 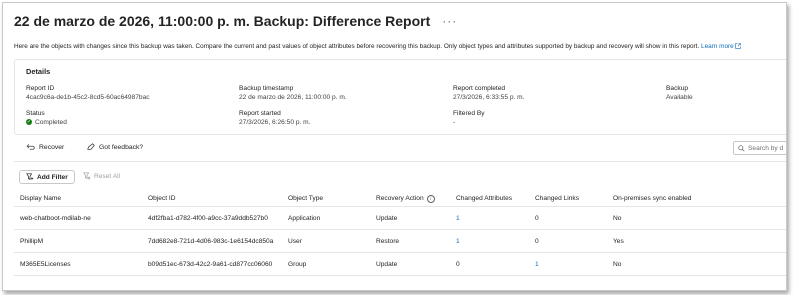 I want to click on backup-label: Backup, so click(x=677, y=88).